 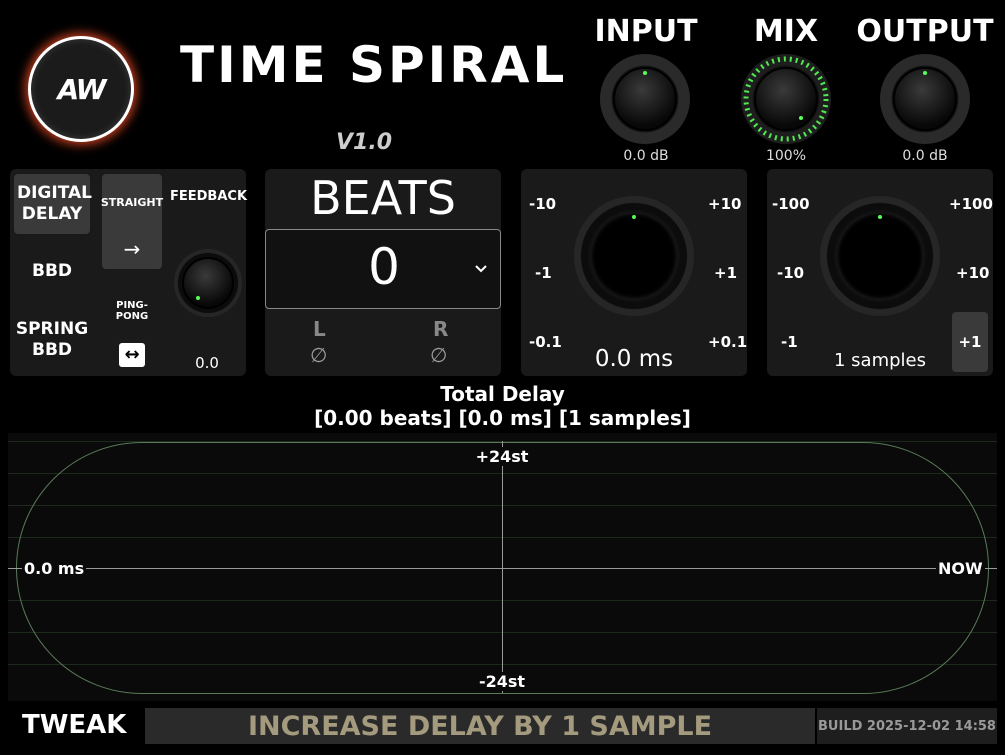 What do you see at coordinates (925, 156) in the screenshot?
I see `output-value: 0.0 dB` at bounding box center [925, 156].